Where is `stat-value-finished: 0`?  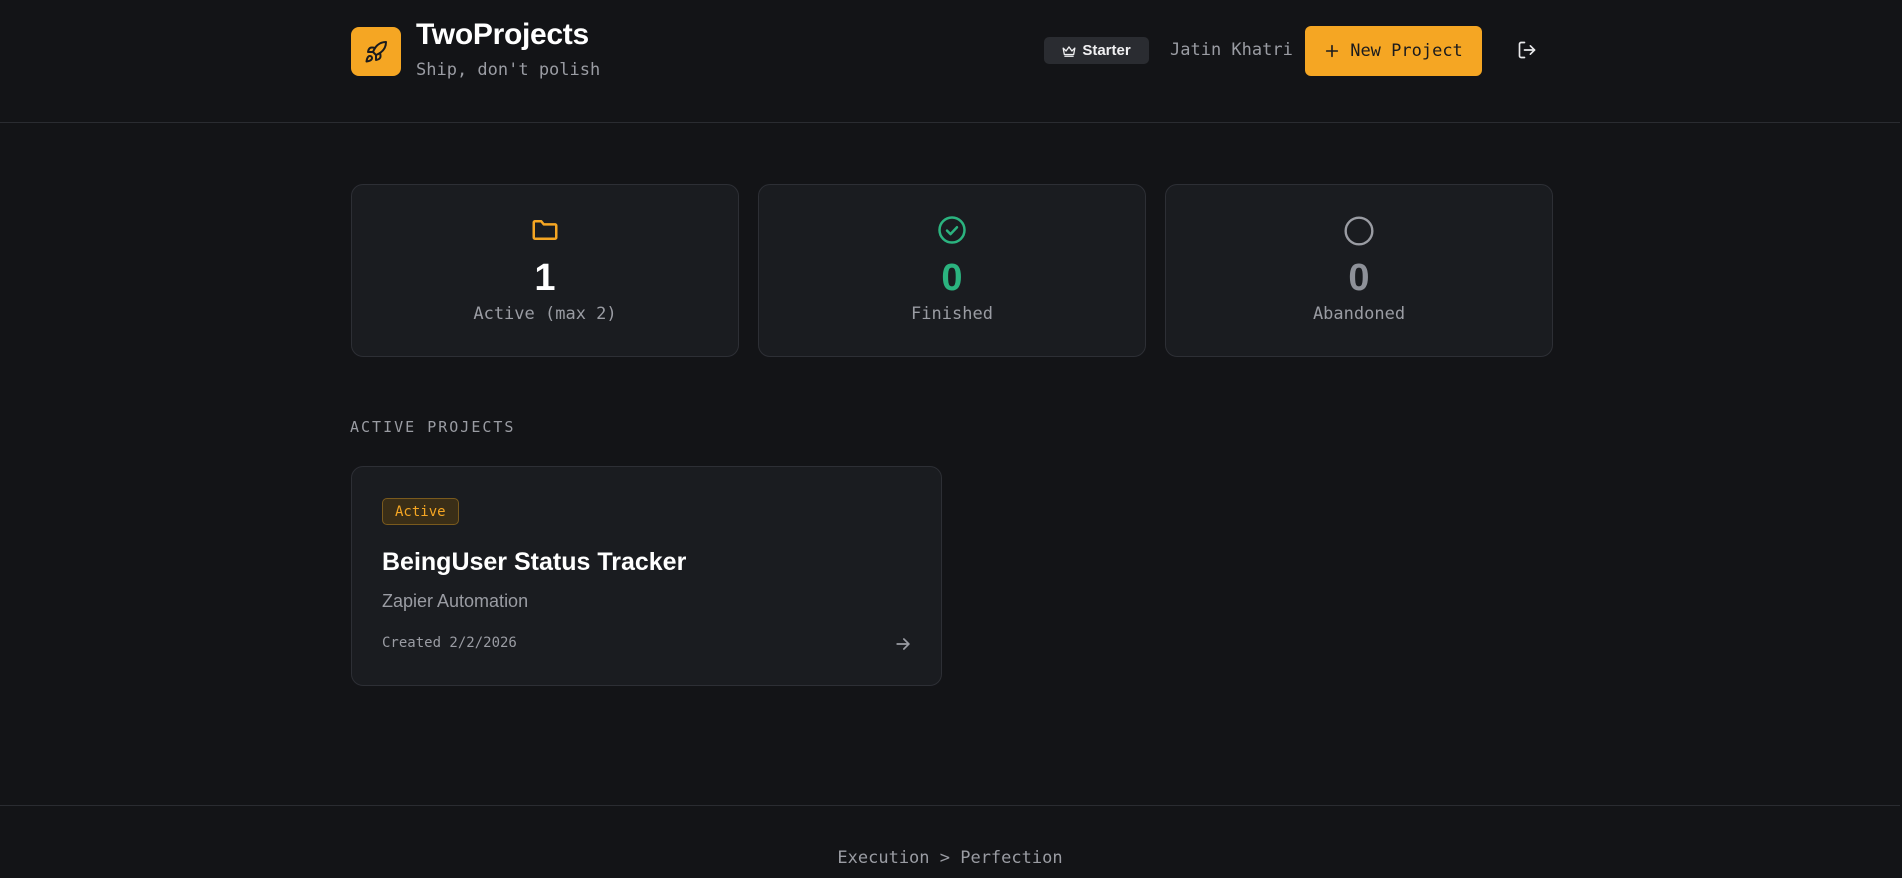 stat-value-finished: 0 is located at coordinates (952, 278).